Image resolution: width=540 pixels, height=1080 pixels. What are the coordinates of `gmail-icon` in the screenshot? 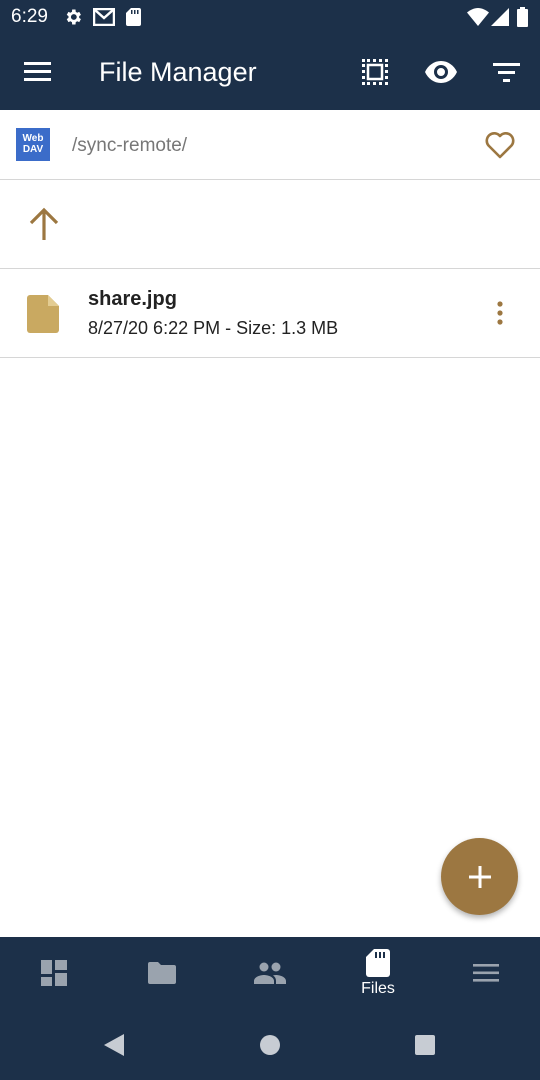 It's located at (104, 17).